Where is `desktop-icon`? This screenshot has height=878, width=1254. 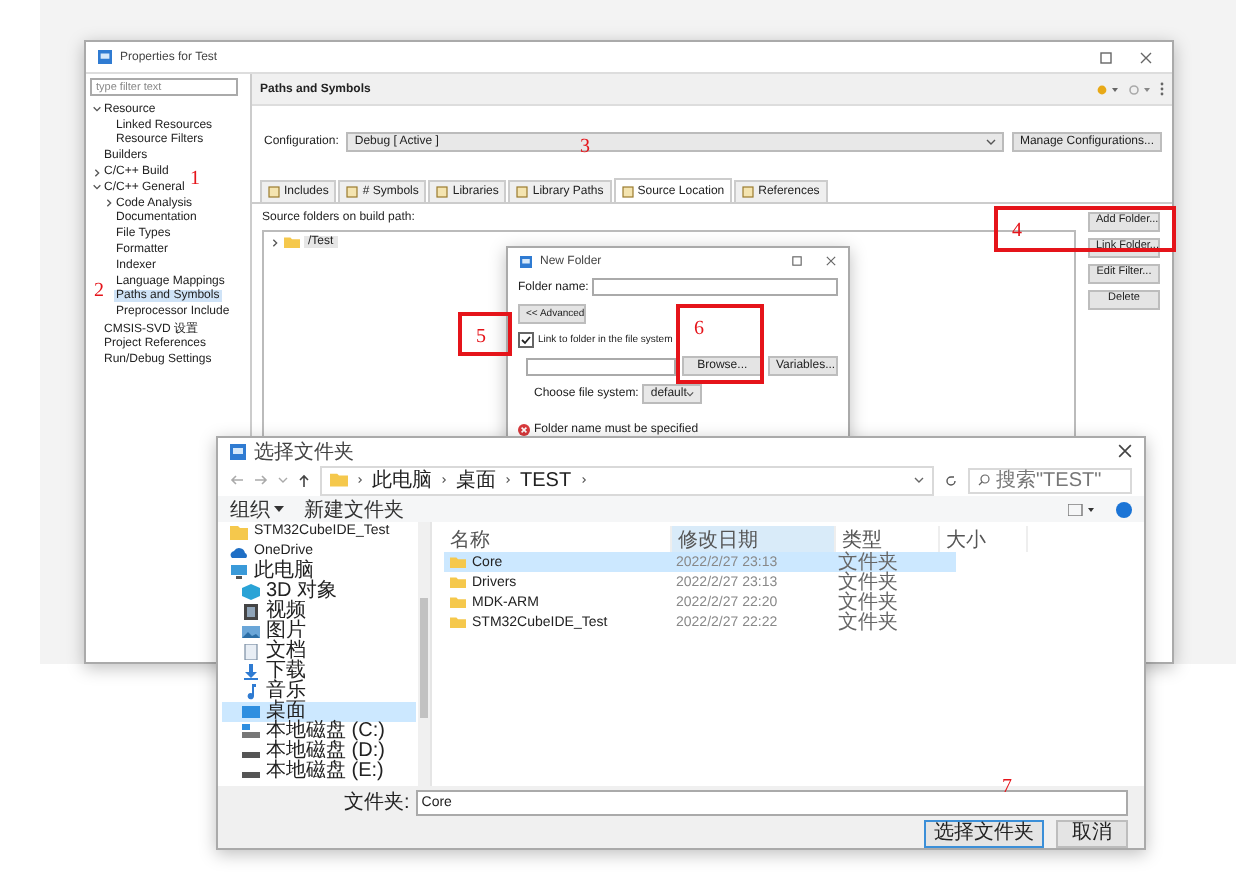
desktop-icon is located at coordinates (251, 712).